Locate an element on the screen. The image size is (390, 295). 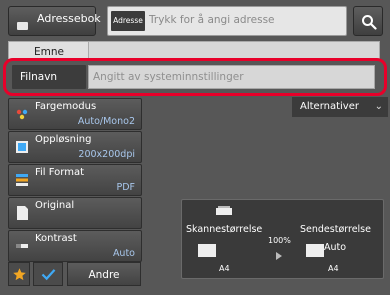
resolution-icon is located at coordinates (22, 147).